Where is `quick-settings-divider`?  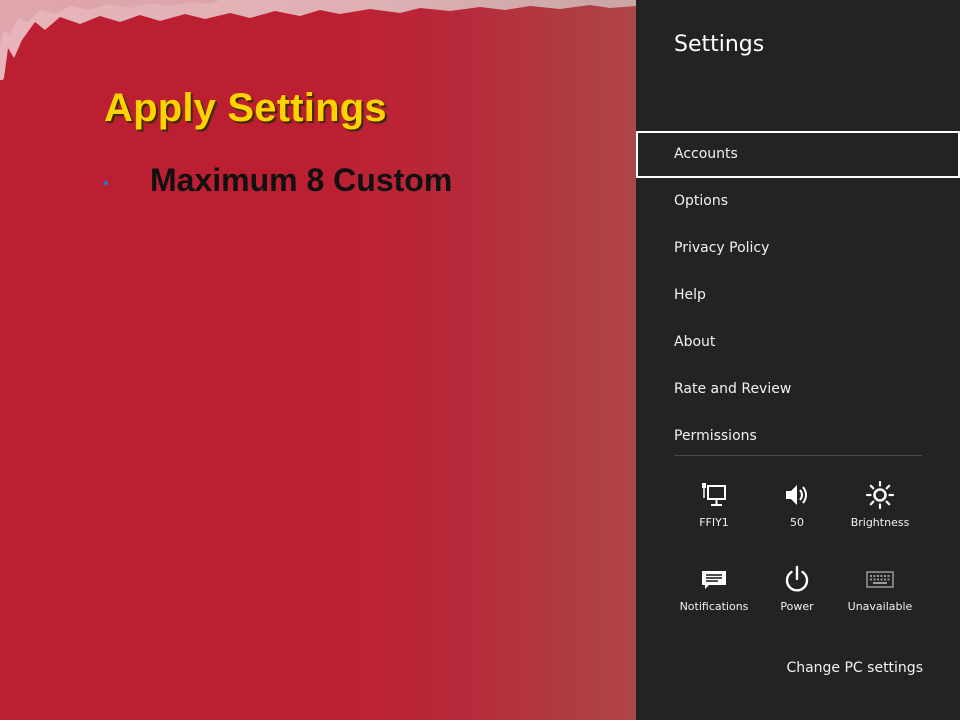 quick-settings-divider is located at coordinates (798, 455).